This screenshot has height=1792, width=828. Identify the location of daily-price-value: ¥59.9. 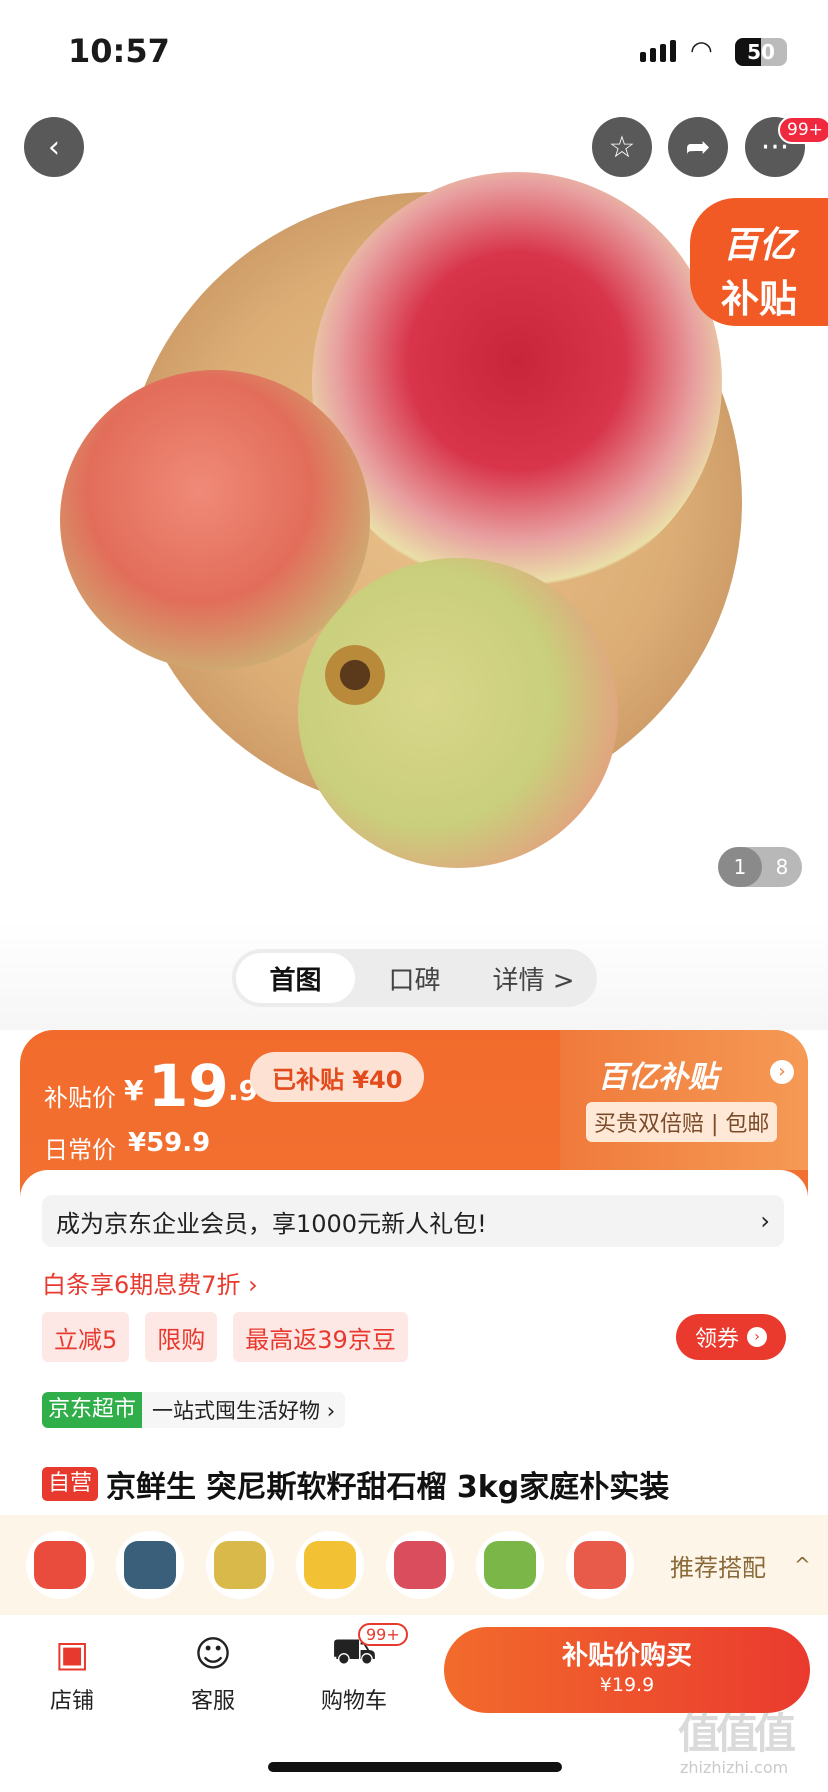
(169, 1143).